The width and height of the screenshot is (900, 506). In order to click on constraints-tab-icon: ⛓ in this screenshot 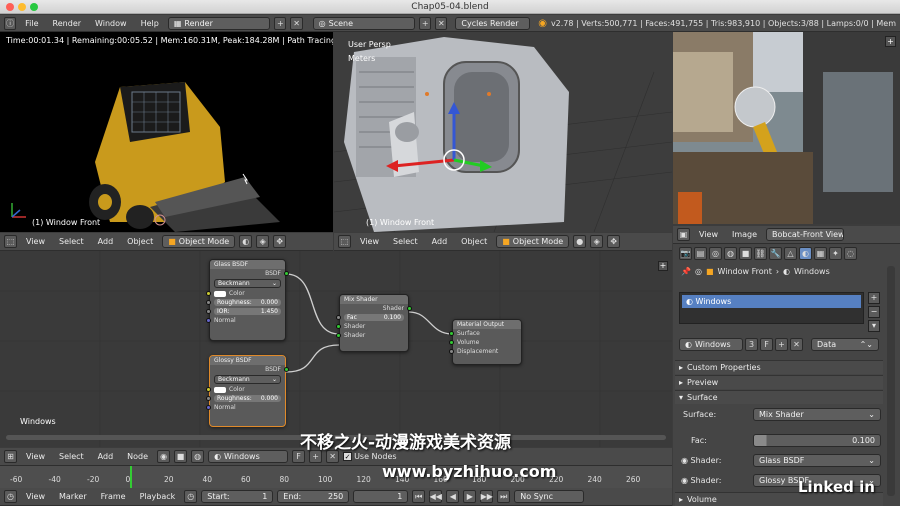, I will do `click(760, 253)`.